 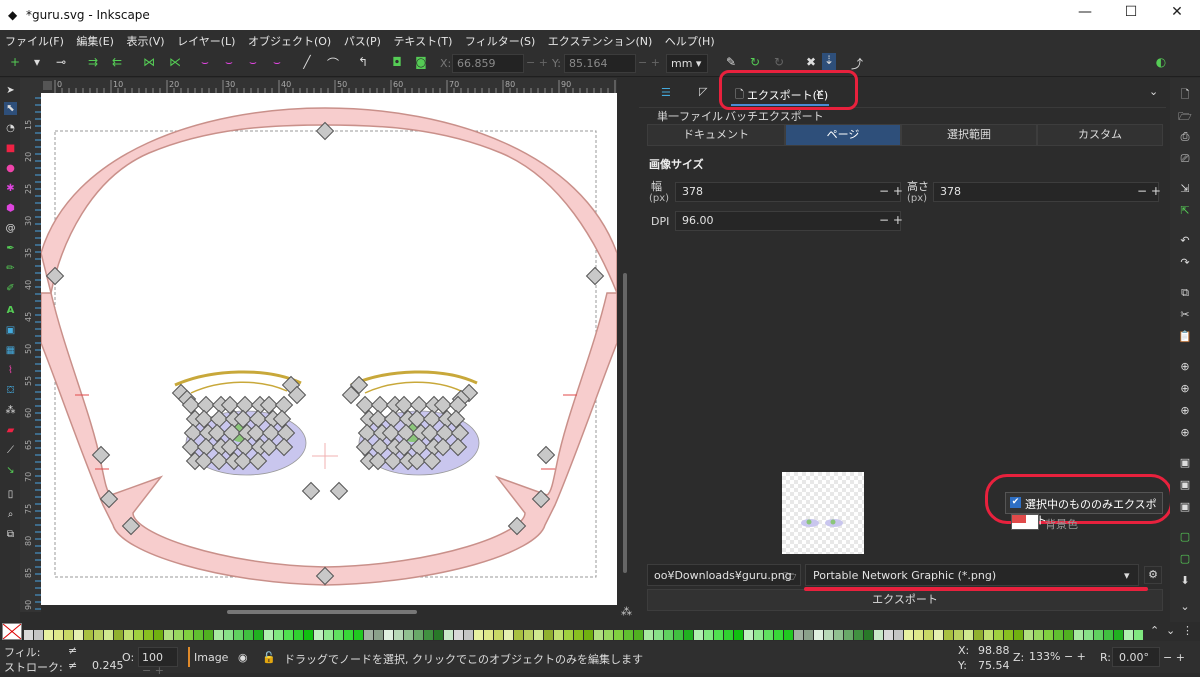 What do you see at coordinates (1185, 507) in the screenshot?
I see `unlink-clone-icon: ▣` at bounding box center [1185, 507].